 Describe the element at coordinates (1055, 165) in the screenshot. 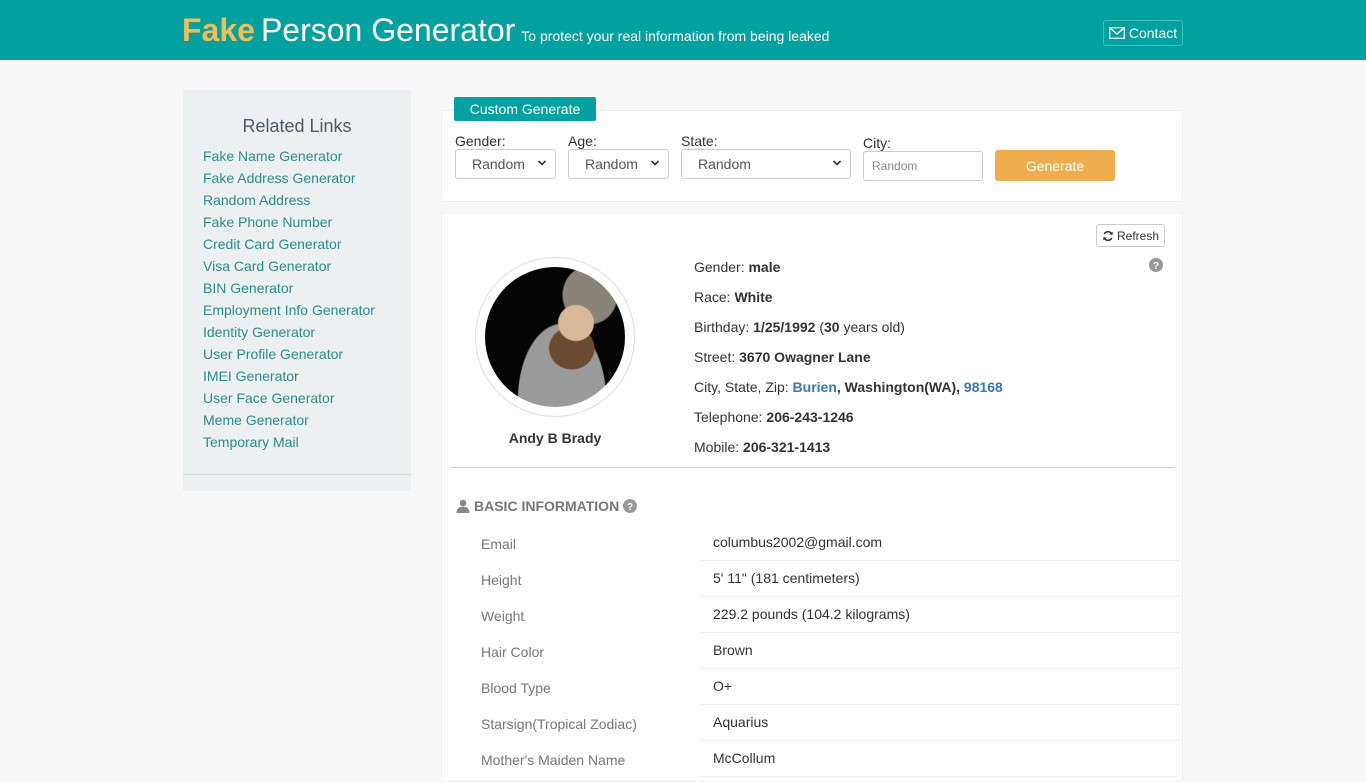

I see `generate-button: Generate` at that location.